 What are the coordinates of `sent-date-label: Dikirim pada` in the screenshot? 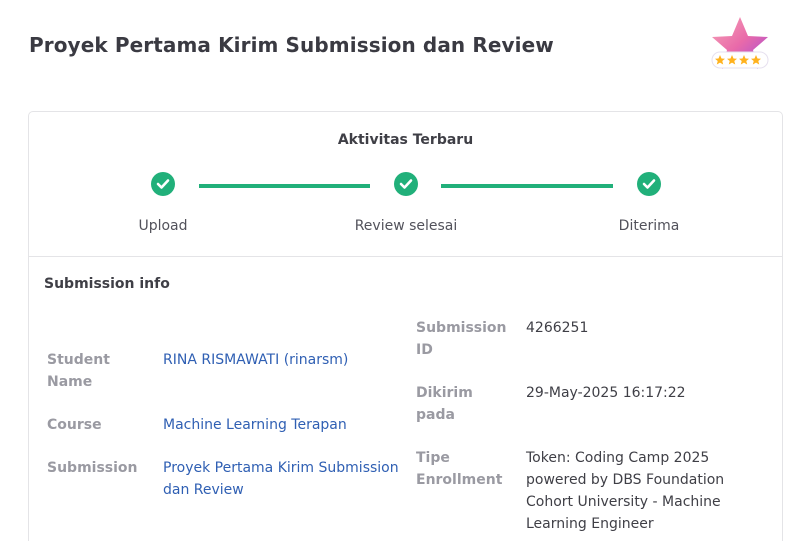 It's located at (444, 404).